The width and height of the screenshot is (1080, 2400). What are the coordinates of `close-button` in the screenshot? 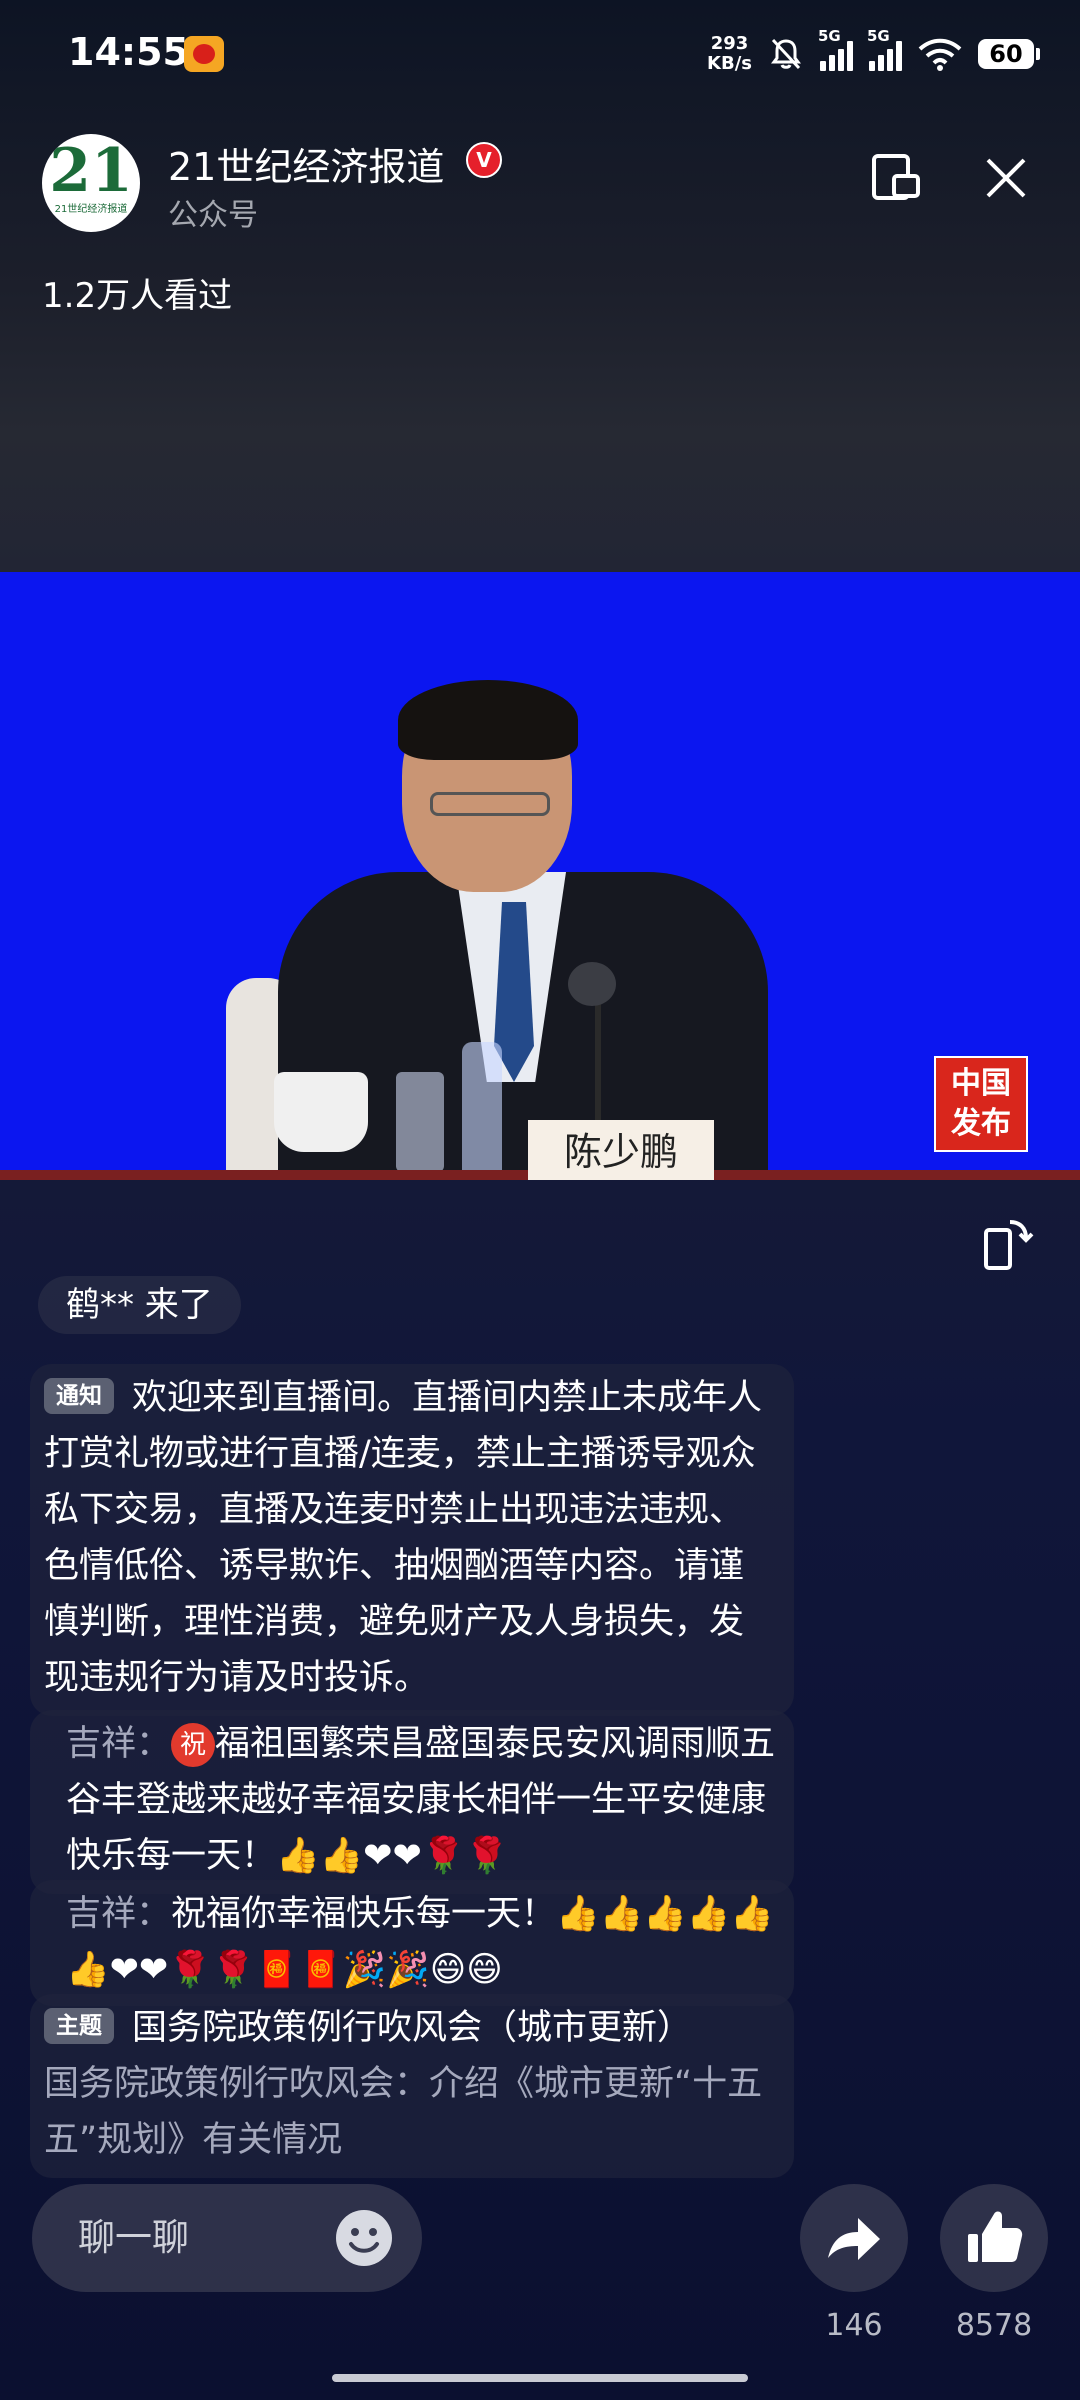 It's located at (1006, 178).